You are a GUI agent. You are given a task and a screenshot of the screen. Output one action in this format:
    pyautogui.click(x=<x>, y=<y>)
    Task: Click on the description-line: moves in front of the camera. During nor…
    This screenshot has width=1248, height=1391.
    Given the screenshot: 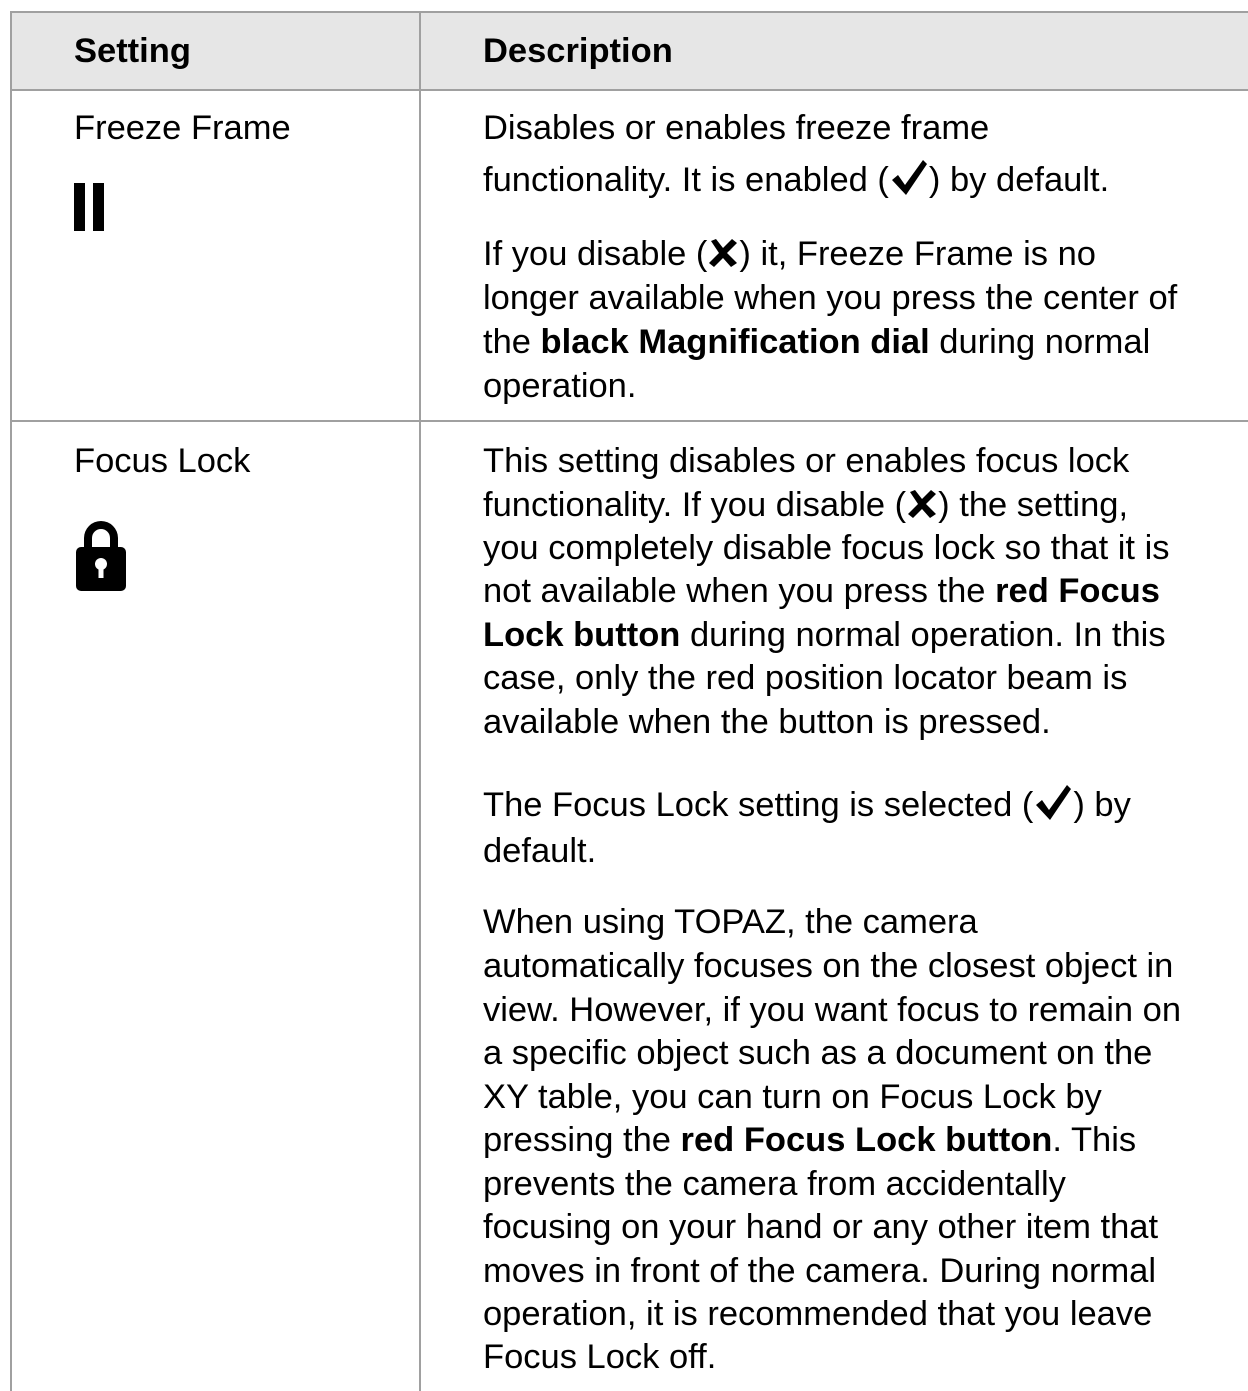 What is the action you would take?
    pyautogui.click(x=820, y=1271)
    